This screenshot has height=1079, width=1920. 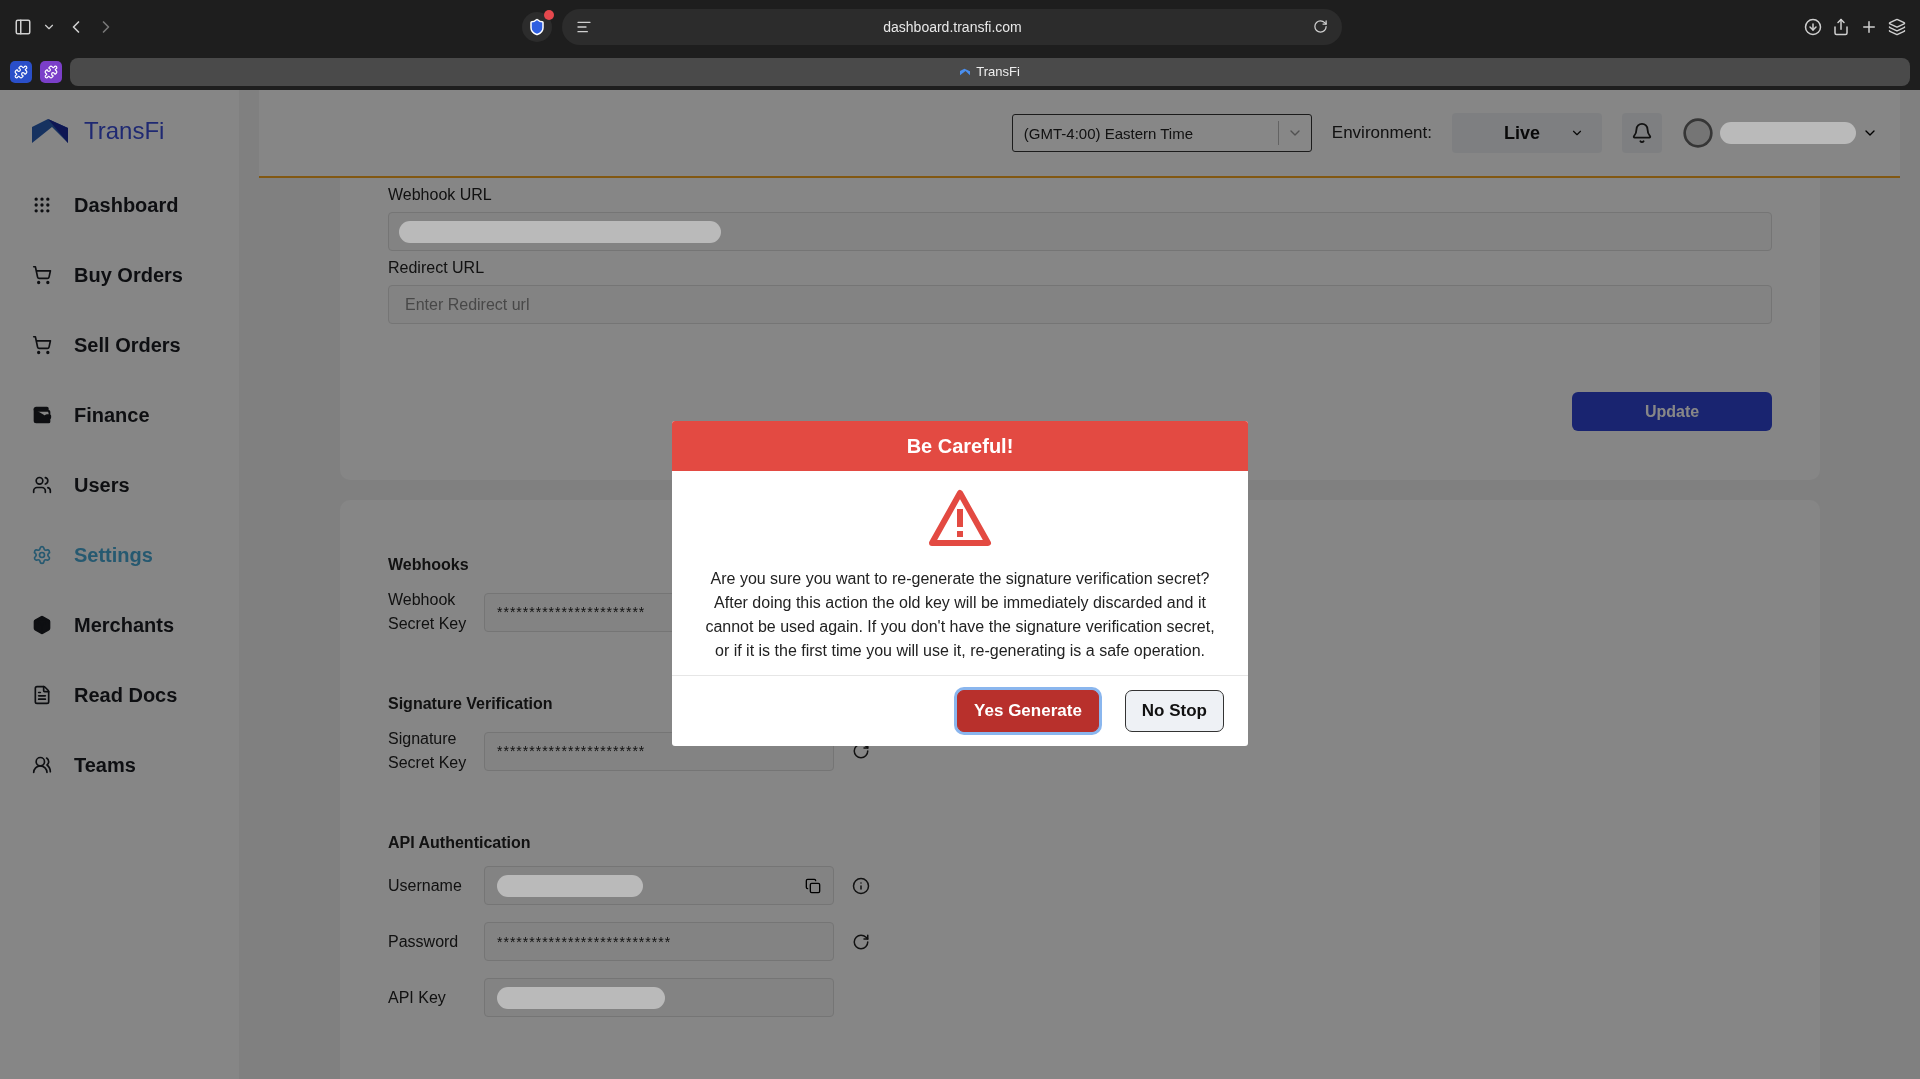 I want to click on sidebar-item: Merchants, so click(x=135, y=625).